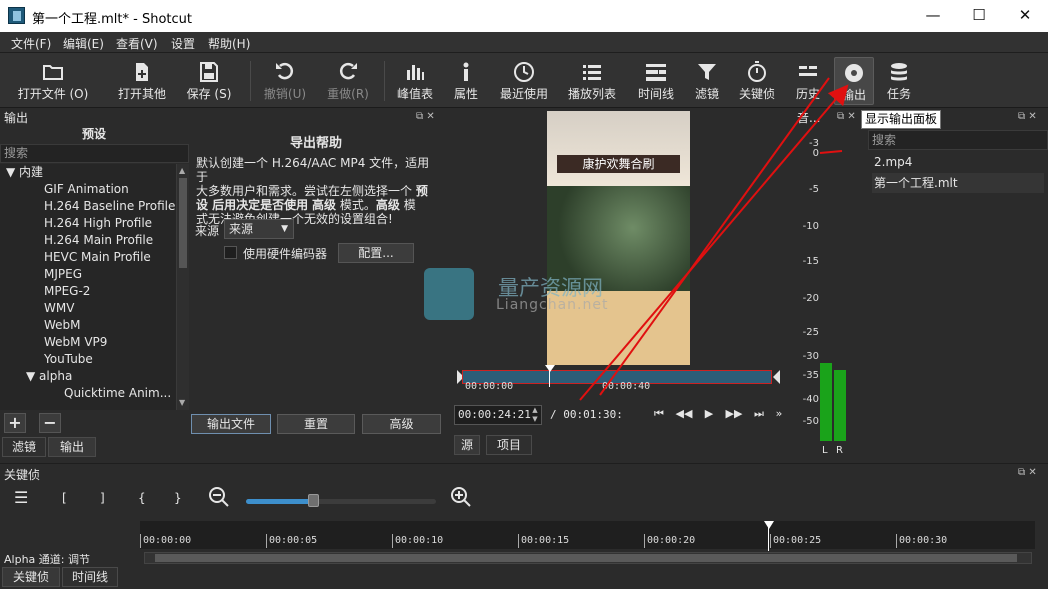 This screenshot has width=1048, height=589. Describe the element at coordinates (88, 240) in the screenshot. I see `preset-item: H.264 Main Profile` at that location.